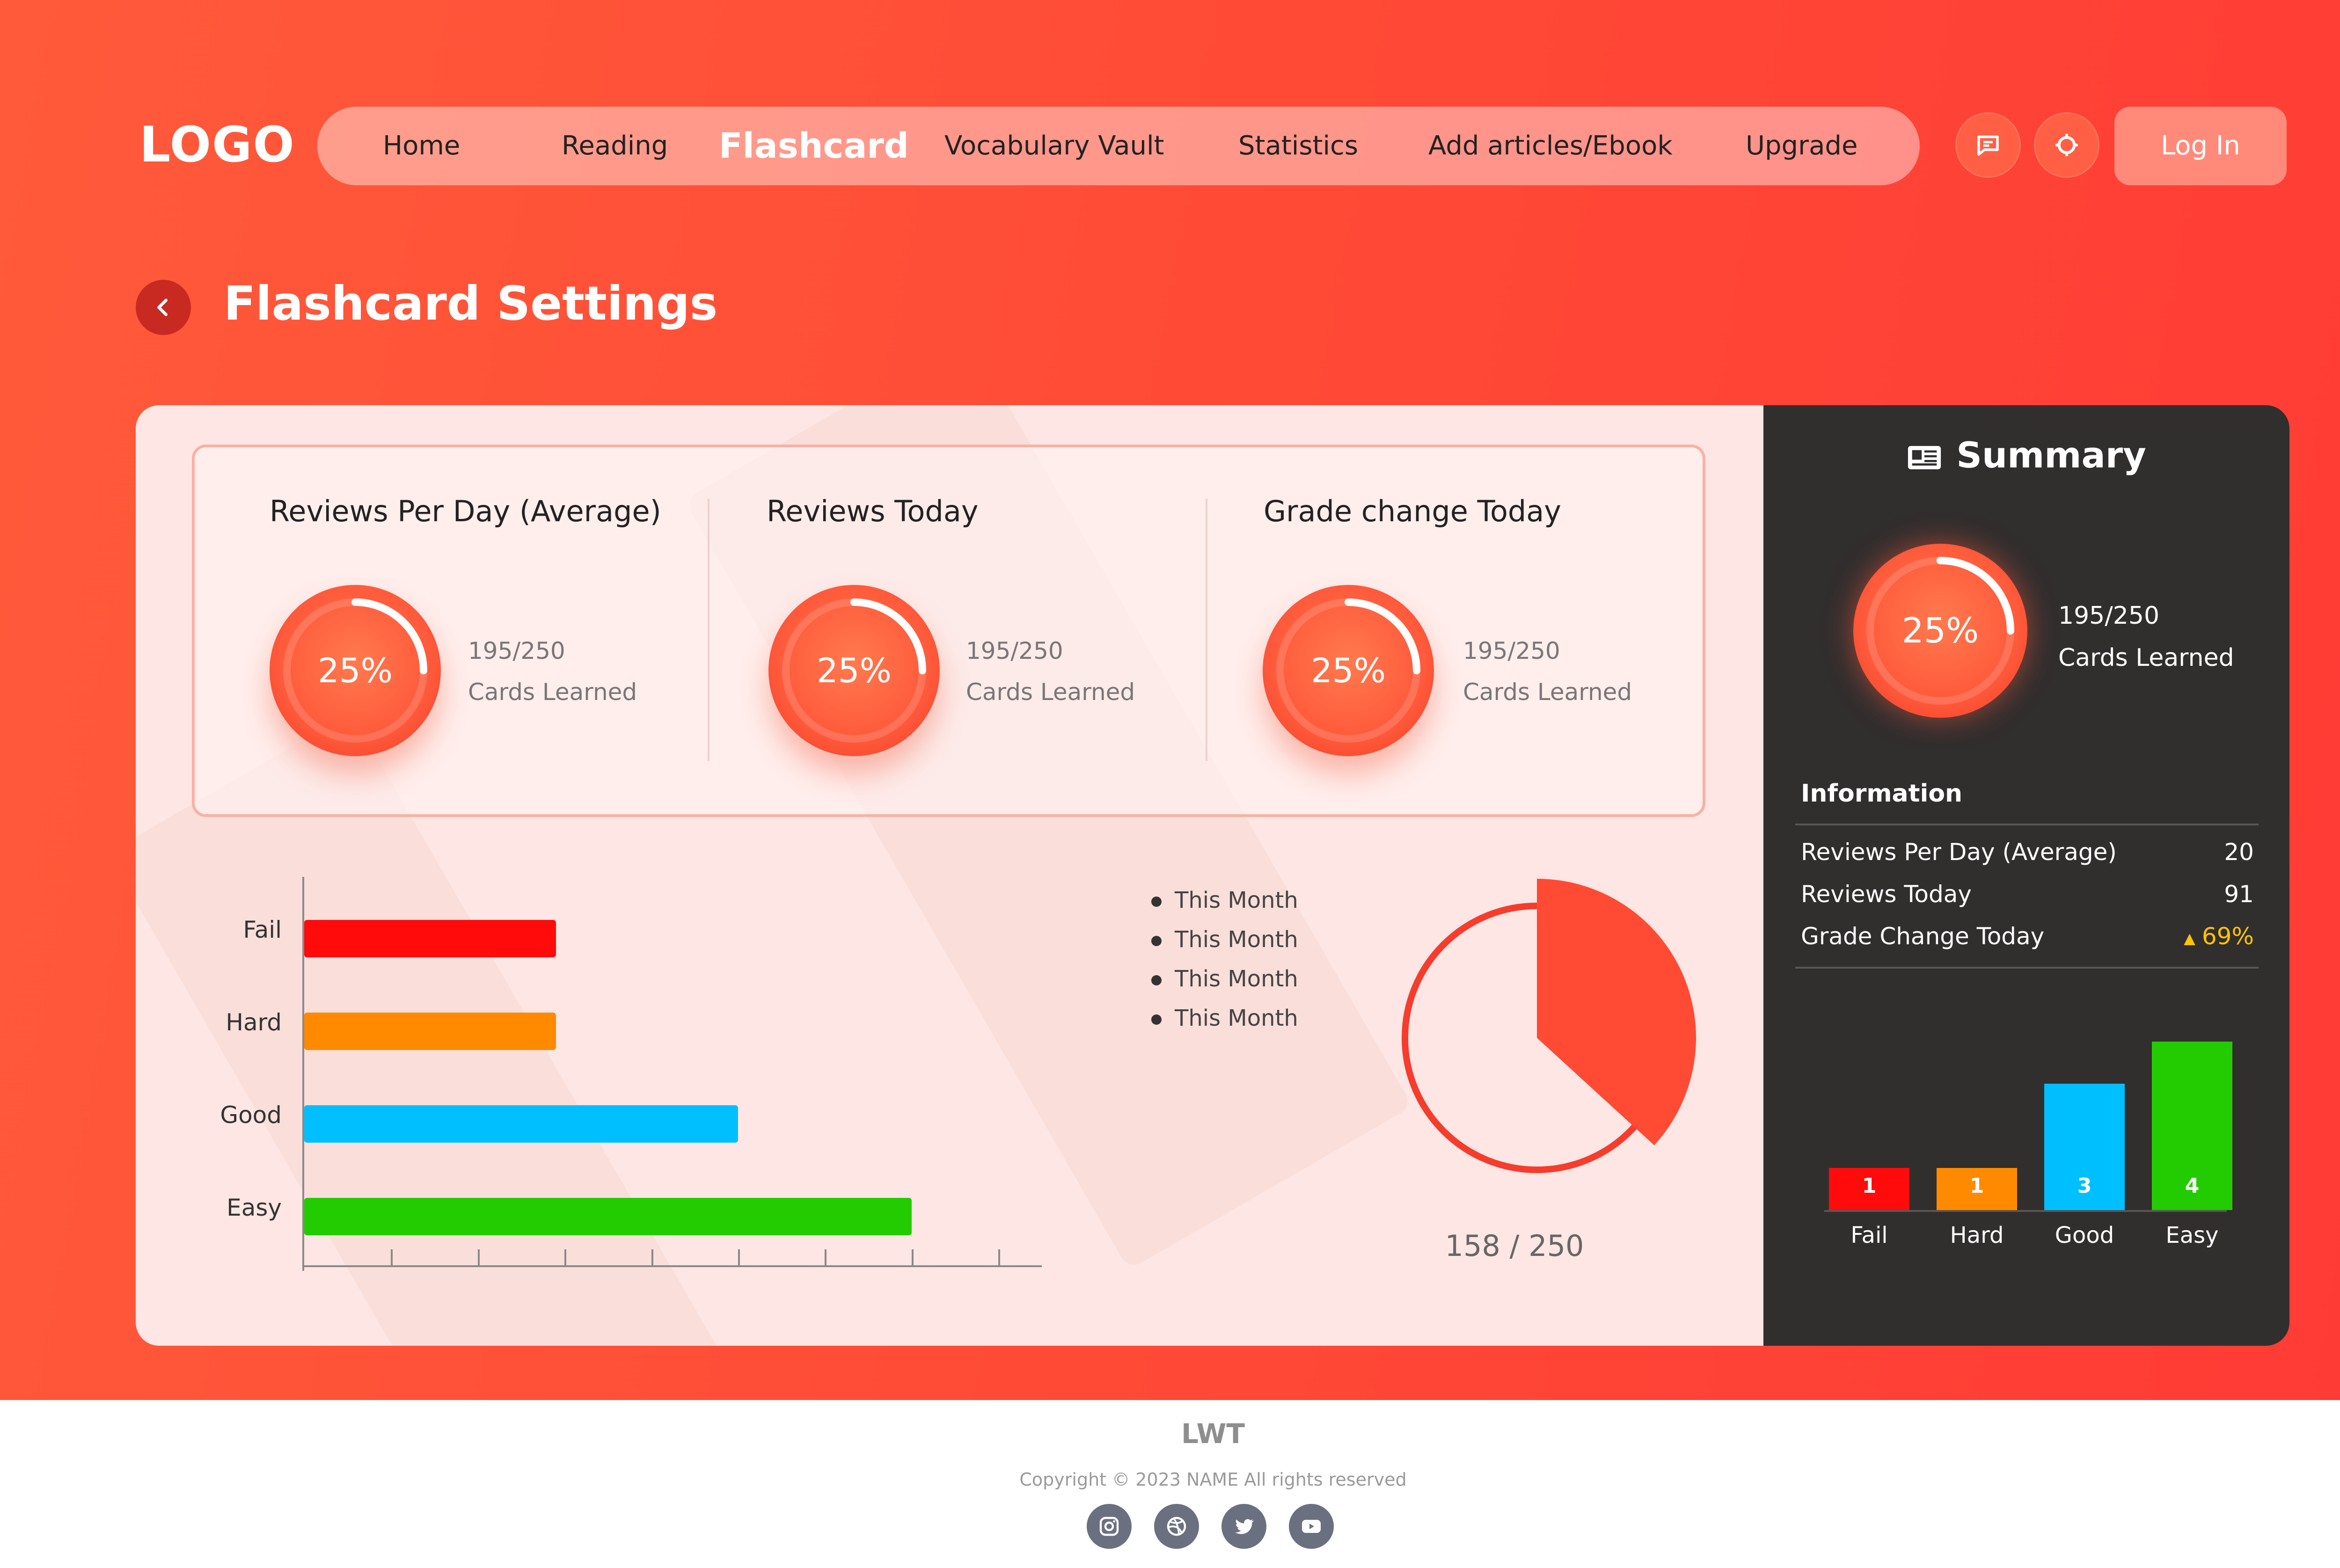 This screenshot has width=2340, height=1568. What do you see at coordinates (471, 303) in the screenshot?
I see `page-title: Flashcard Settings` at bounding box center [471, 303].